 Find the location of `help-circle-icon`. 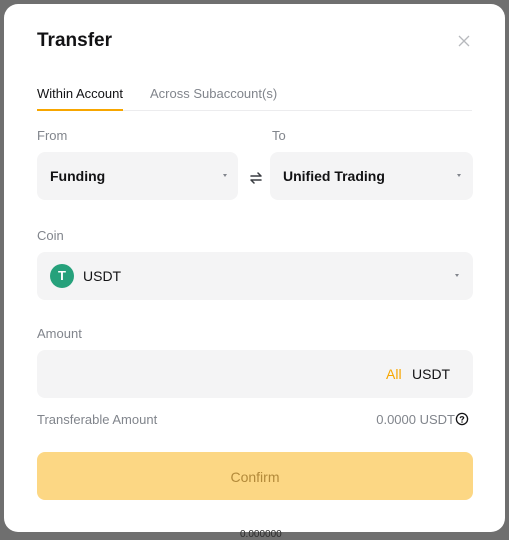

help-circle-icon is located at coordinates (462, 419).